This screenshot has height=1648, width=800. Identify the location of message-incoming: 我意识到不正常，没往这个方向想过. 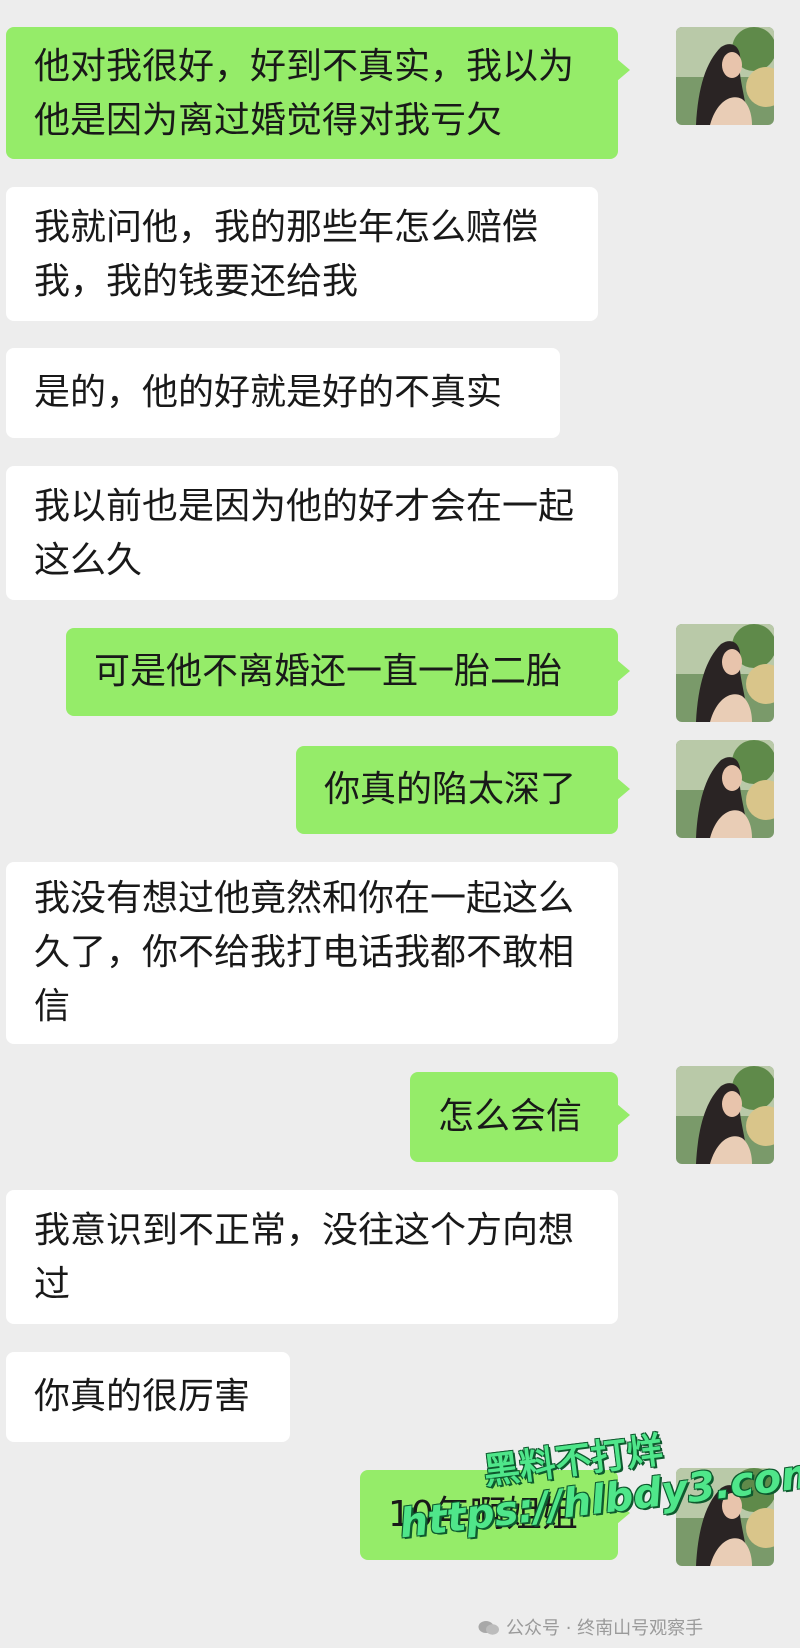
(312, 1257).